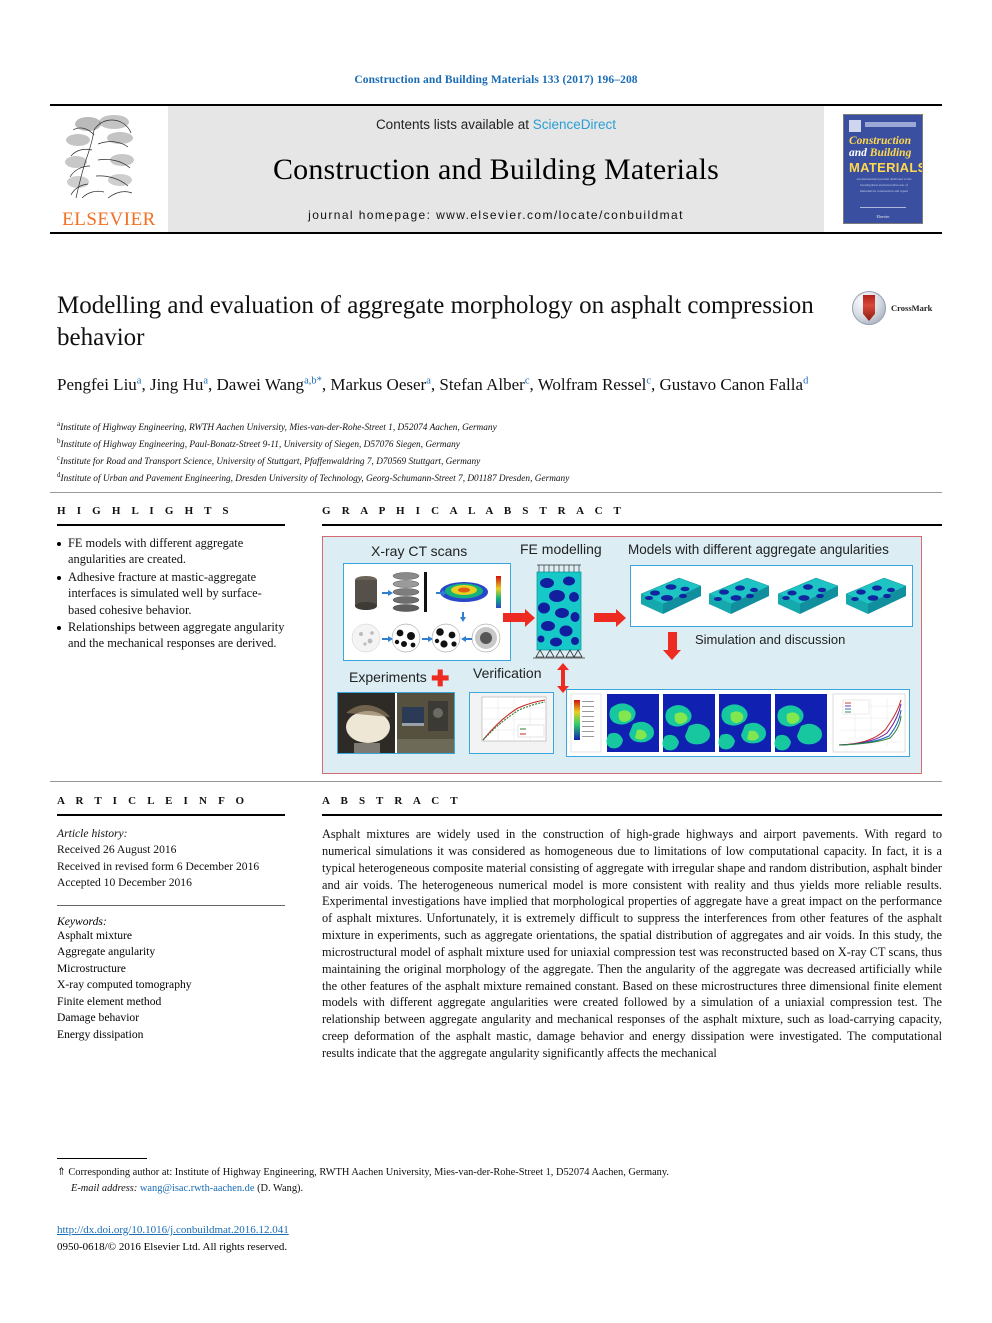 The width and height of the screenshot is (992, 1323). Describe the element at coordinates (869, 308) in the screenshot. I see `crossmark-icon` at that location.